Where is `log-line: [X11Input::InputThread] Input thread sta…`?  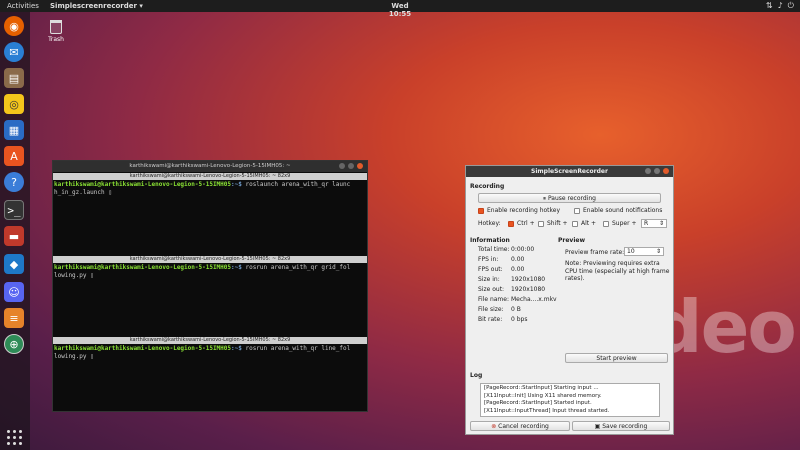
log-line: [X11Input::InputThread] Input thread sta… is located at coordinates (547, 410).